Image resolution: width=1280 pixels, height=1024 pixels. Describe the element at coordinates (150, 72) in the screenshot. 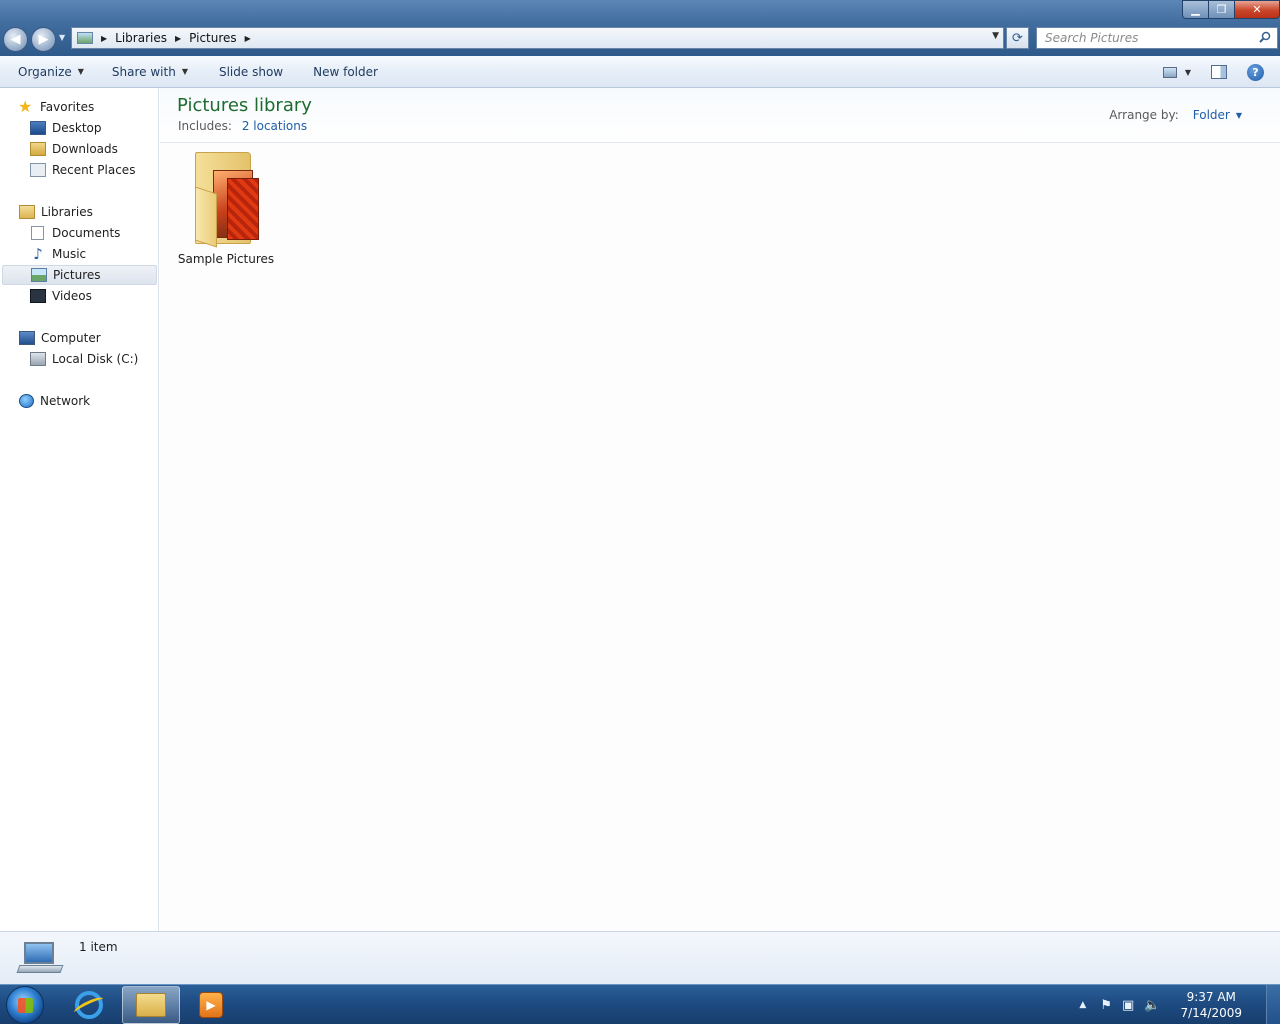

I see `share-with-button: Share with ▼` at that location.